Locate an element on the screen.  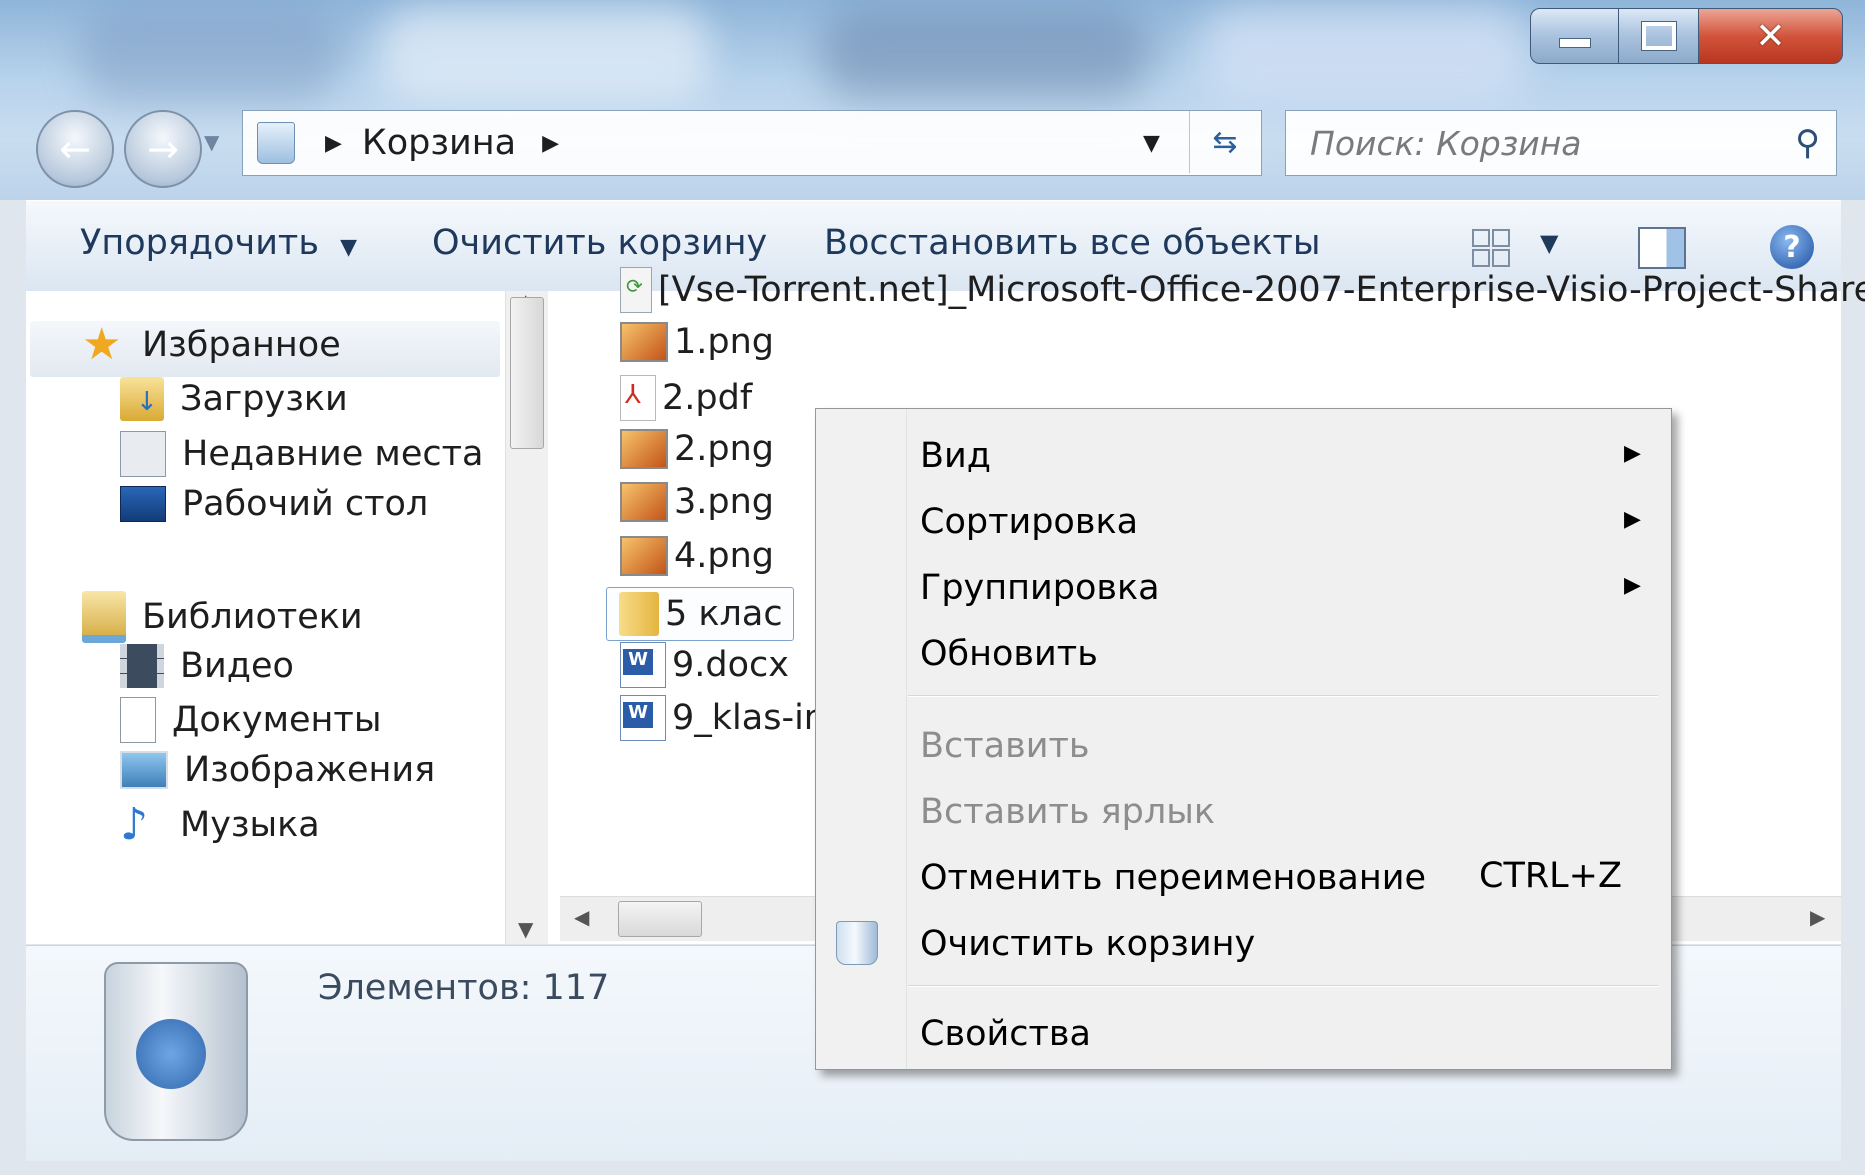
nav-libraries: Библиотеки is located at coordinates (222, 617).